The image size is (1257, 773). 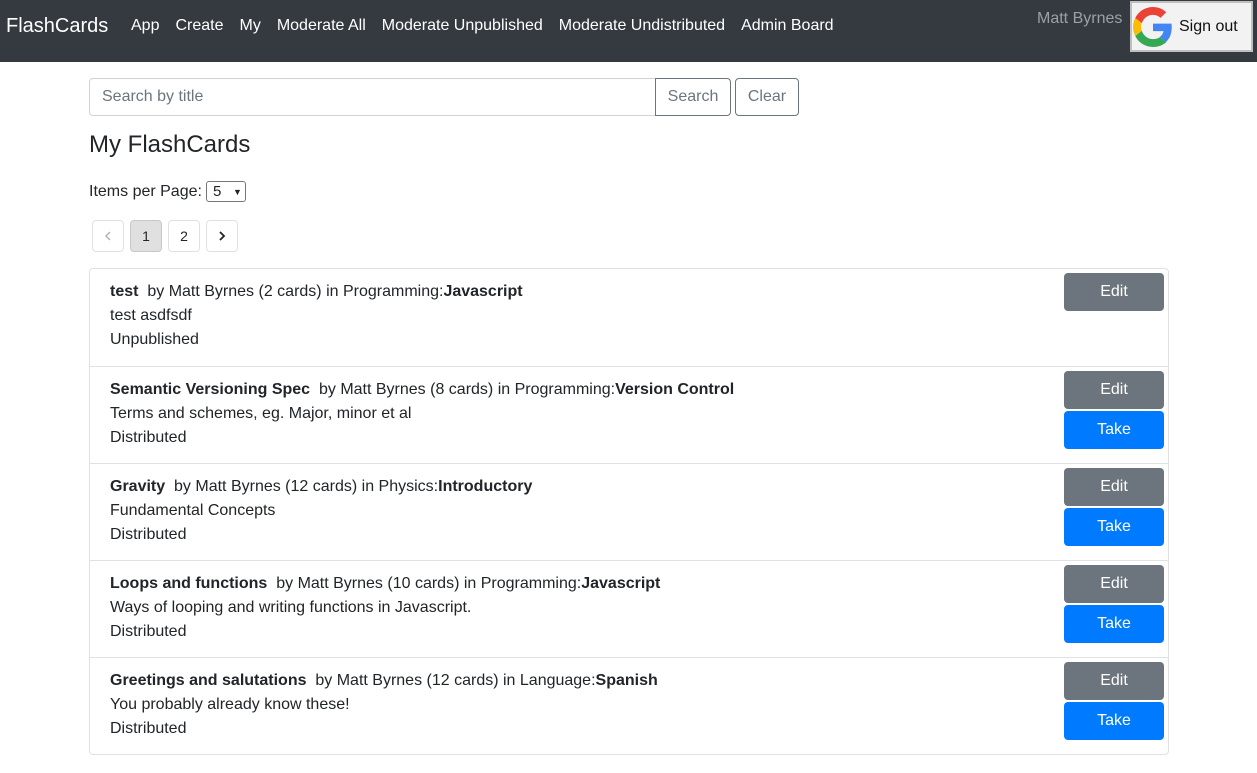 I want to click on item-category: Introductory, so click(x=485, y=486).